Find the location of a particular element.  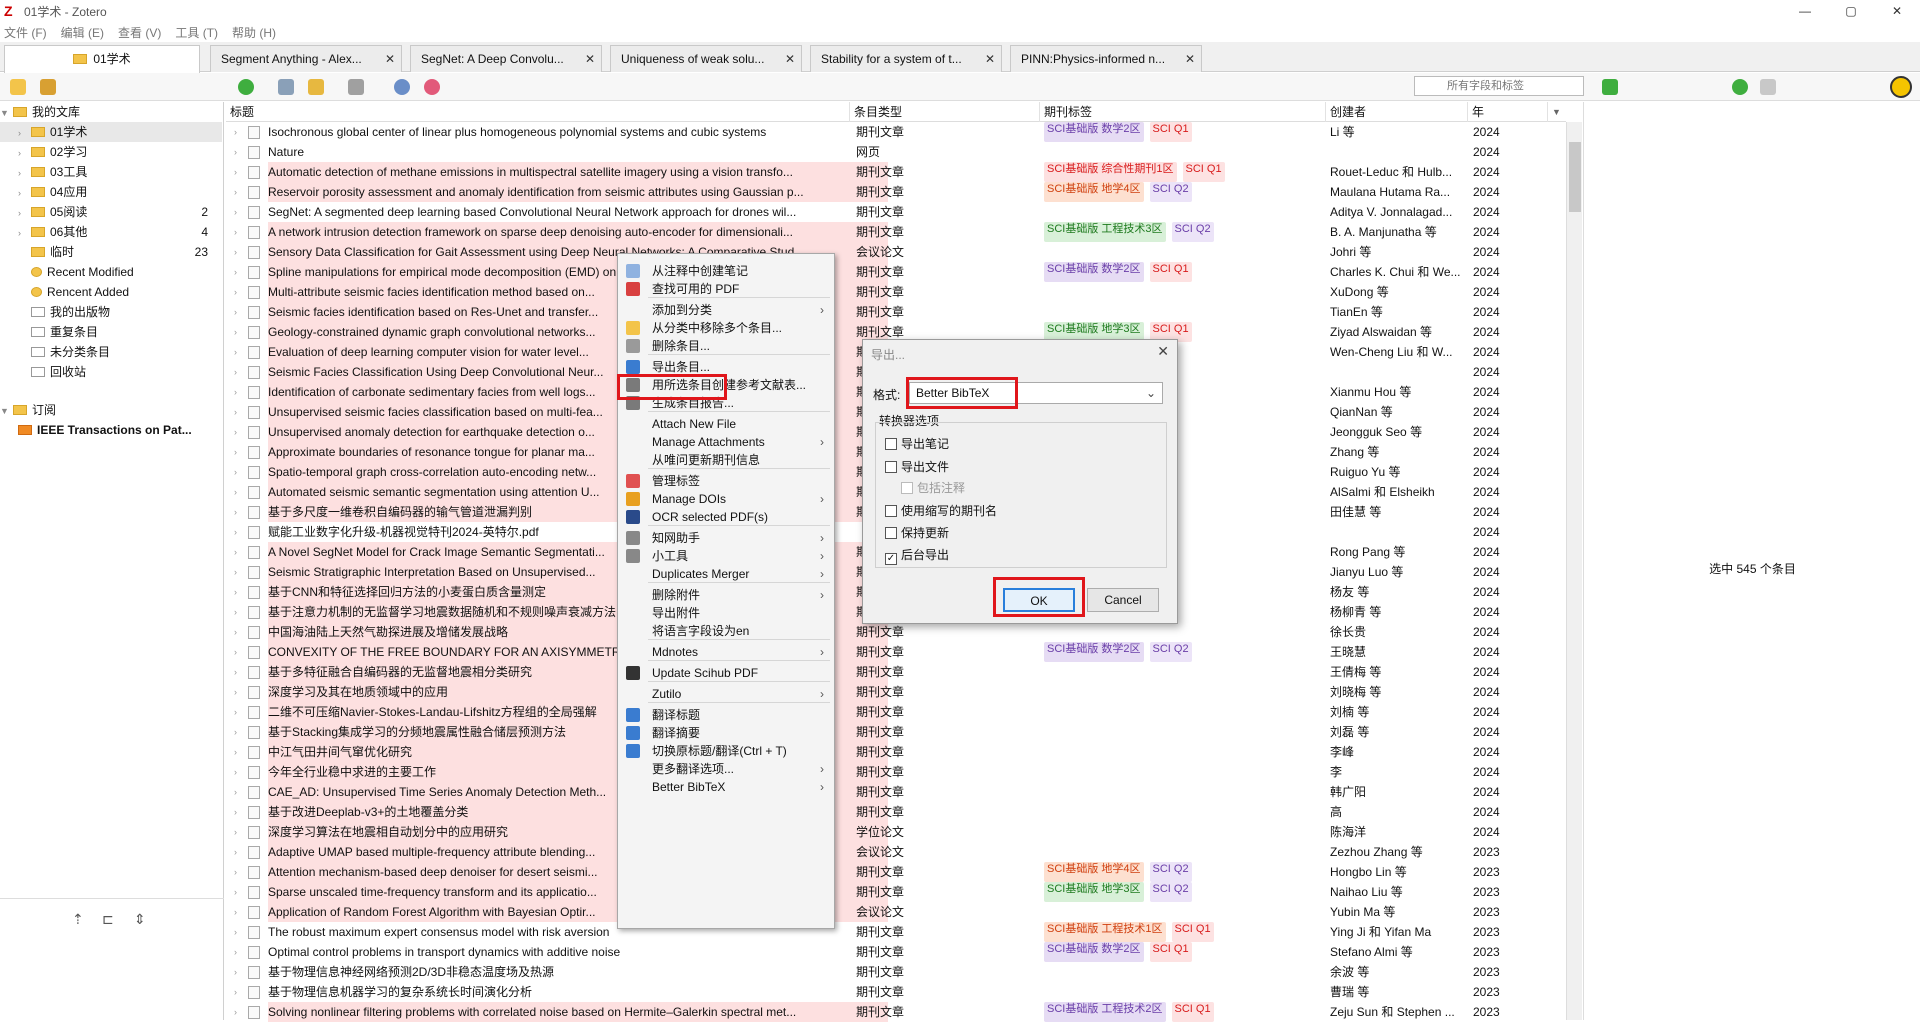

tree-view-icon: ⊏ is located at coordinates (108, 919).